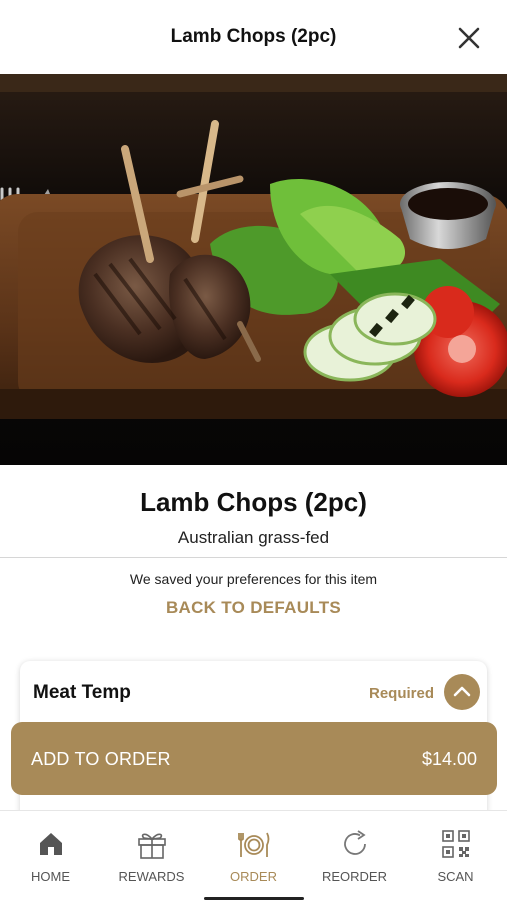  What do you see at coordinates (449, 759) in the screenshot?
I see `order-price: $14.00` at bounding box center [449, 759].